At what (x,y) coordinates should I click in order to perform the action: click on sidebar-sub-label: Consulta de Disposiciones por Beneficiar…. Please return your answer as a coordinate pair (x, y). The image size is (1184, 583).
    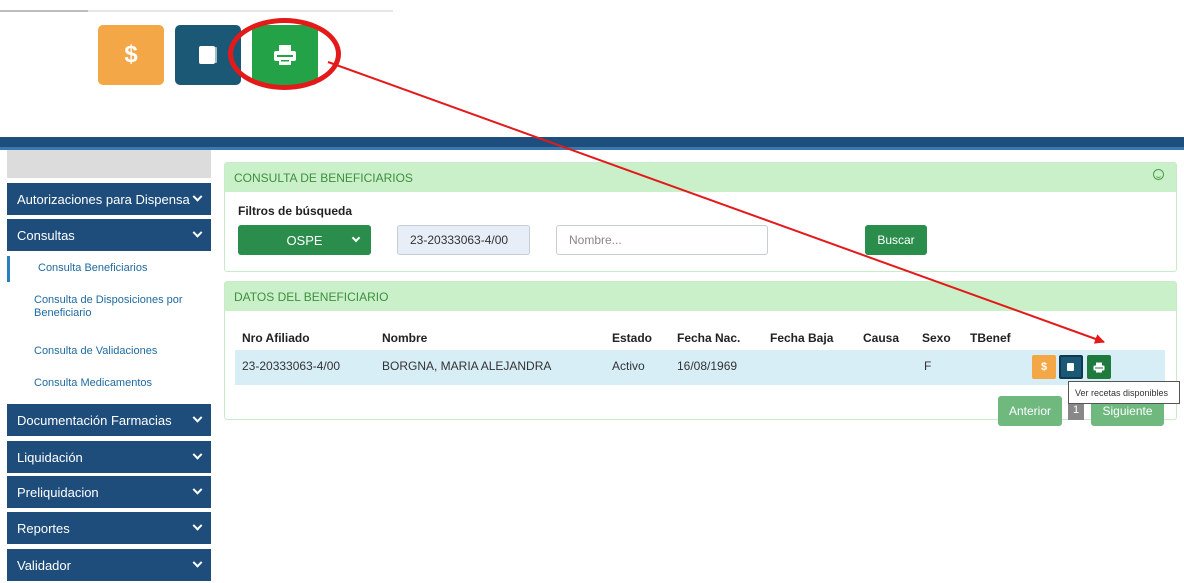
    Looking at the image, I should click on (108, 306).